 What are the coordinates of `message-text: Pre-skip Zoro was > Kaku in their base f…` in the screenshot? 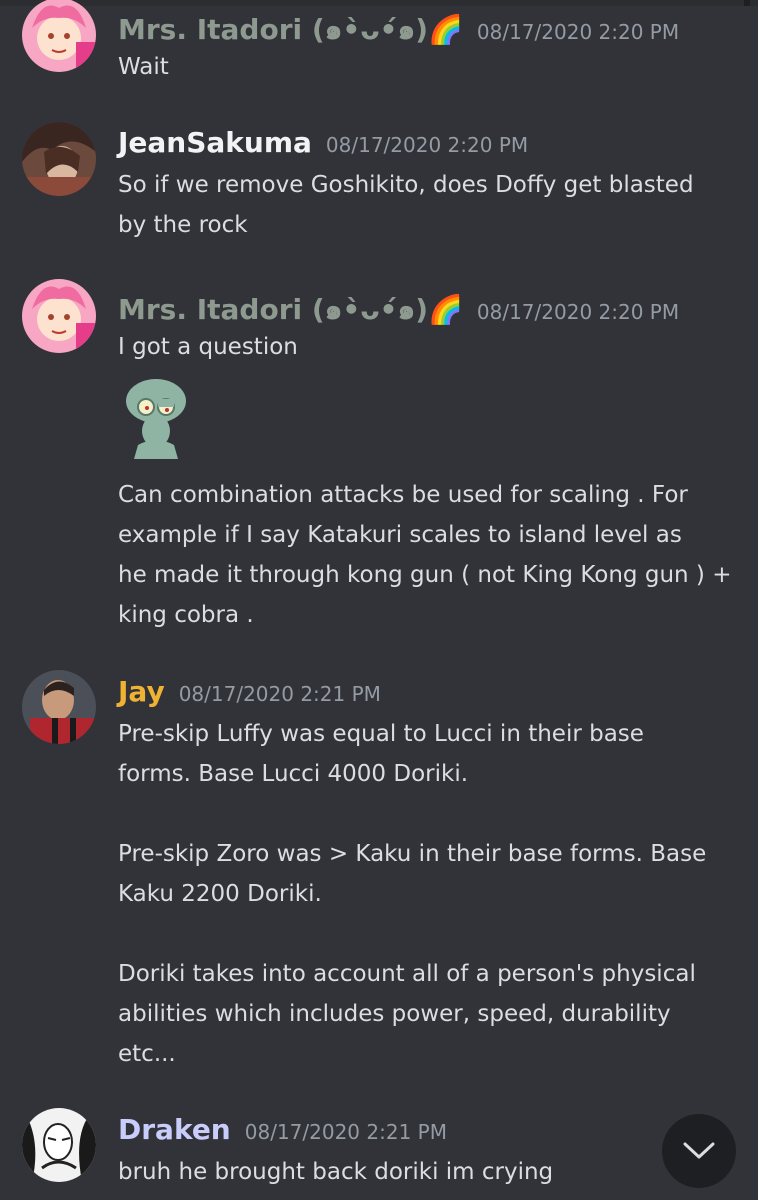 It's located at (412, 854).